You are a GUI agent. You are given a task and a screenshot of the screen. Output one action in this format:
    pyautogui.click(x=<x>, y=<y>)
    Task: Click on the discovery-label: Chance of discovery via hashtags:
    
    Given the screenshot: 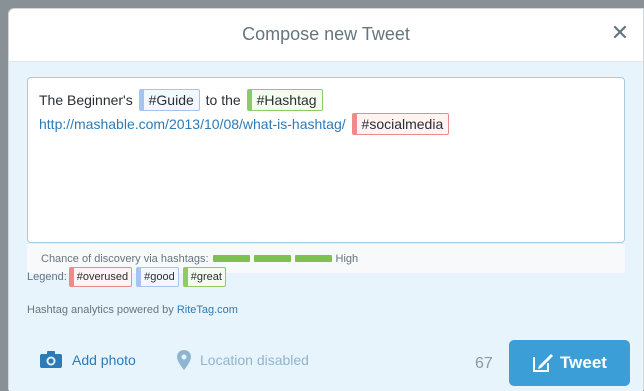 What is the action you would take?
    pyautogui.click(x=125, y=258)
    